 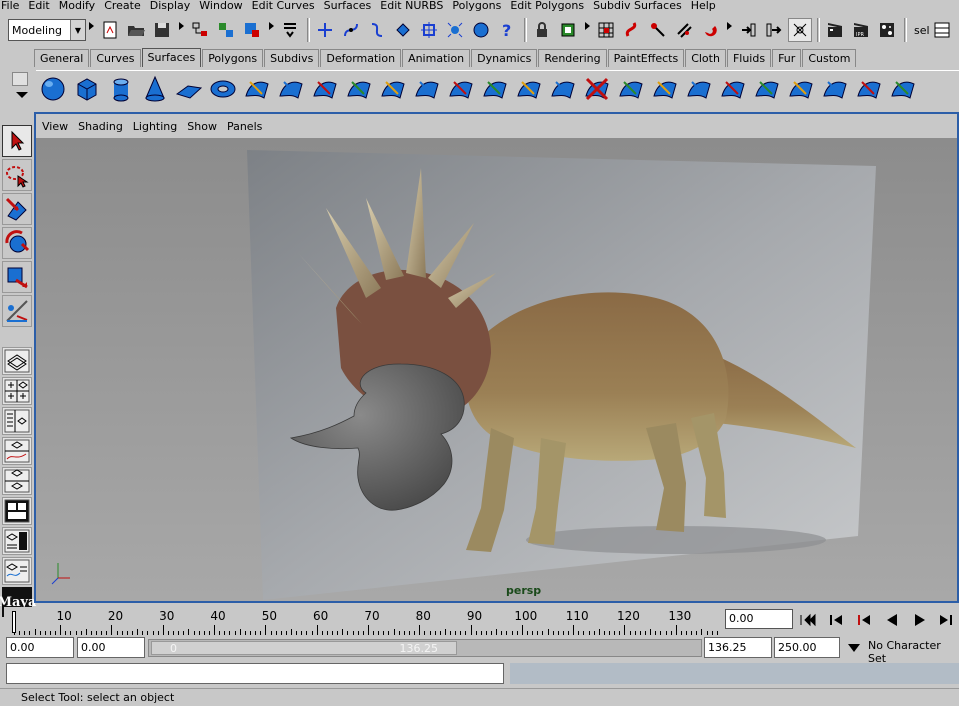 What do you see at coordinates (233, 58) in the screenshot?
I see `tab-polygons: Polygons` at bounding box center [233, 58].